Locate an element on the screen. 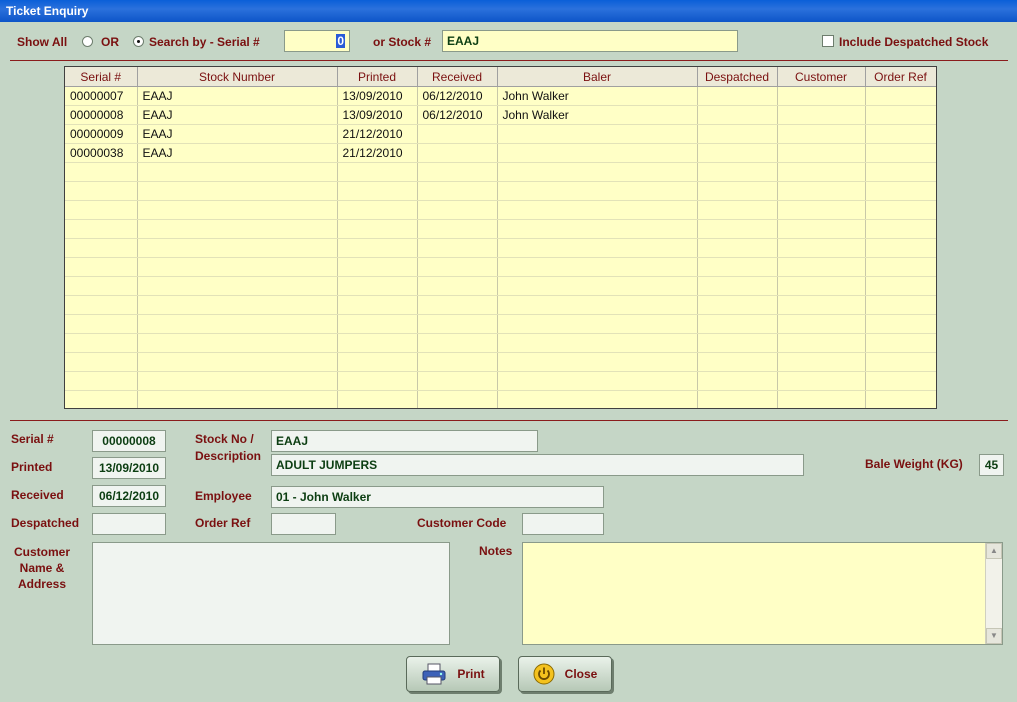  col-header-stock-number: Stock Number is located at coordinates (237, 77).